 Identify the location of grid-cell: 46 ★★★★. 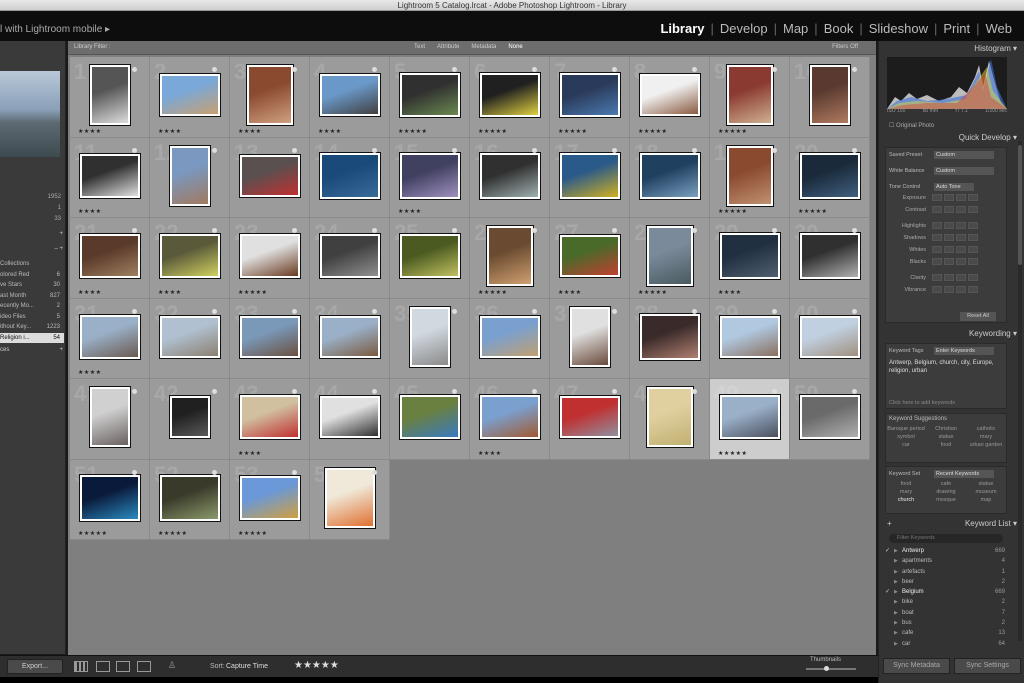
(510, 419).